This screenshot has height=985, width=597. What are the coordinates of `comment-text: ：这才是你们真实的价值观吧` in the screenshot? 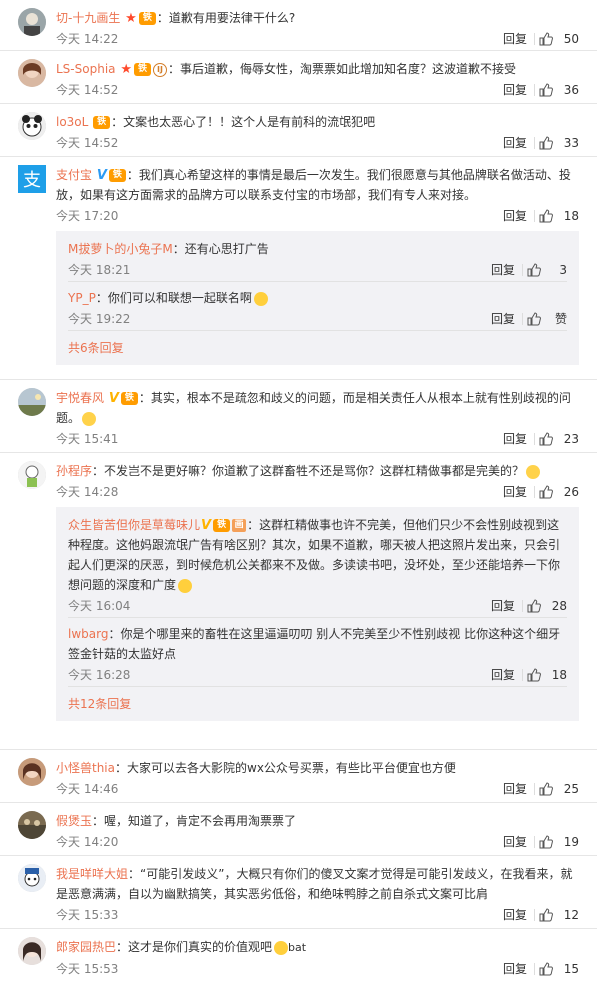 It's located at (194, 947).